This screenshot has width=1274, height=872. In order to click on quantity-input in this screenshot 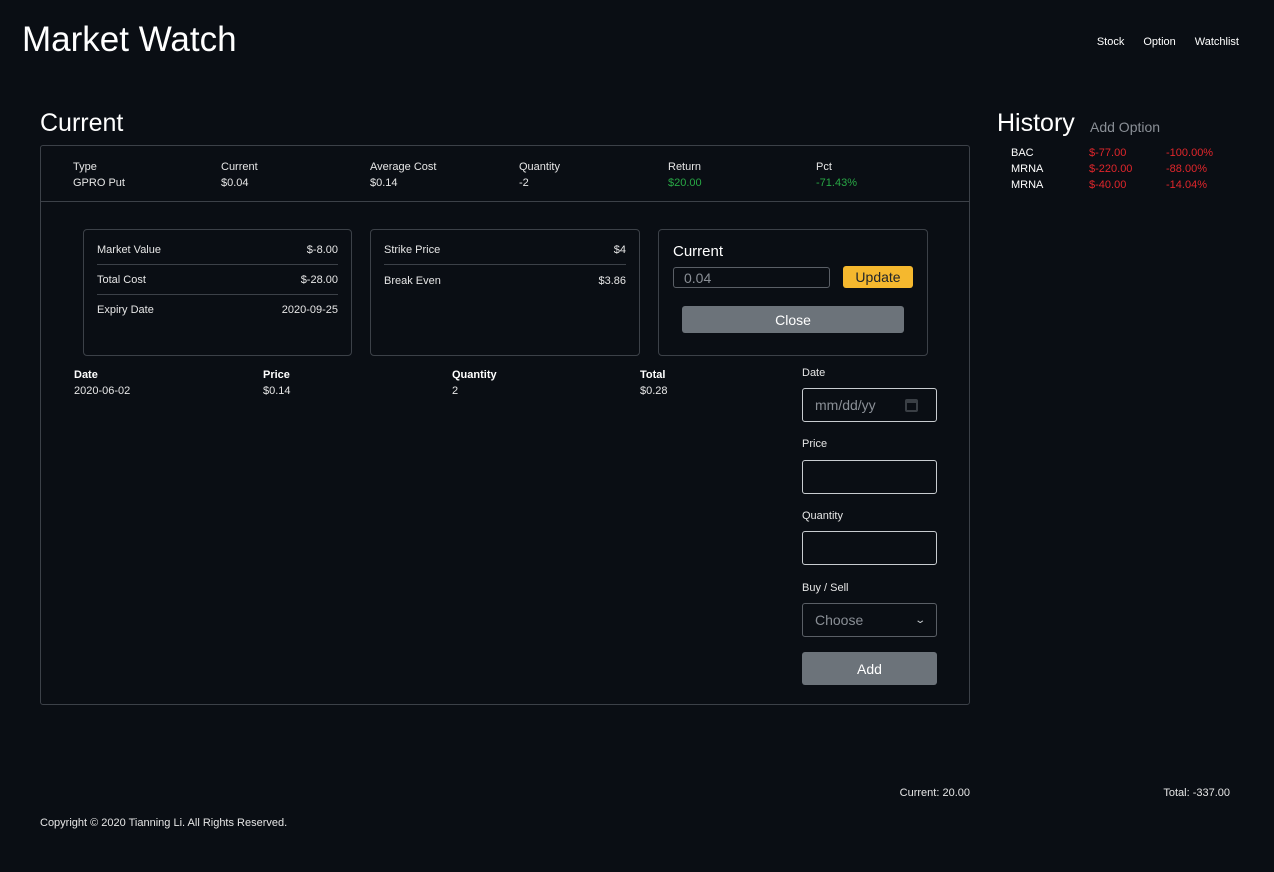, I will do `click(869, 548)`.